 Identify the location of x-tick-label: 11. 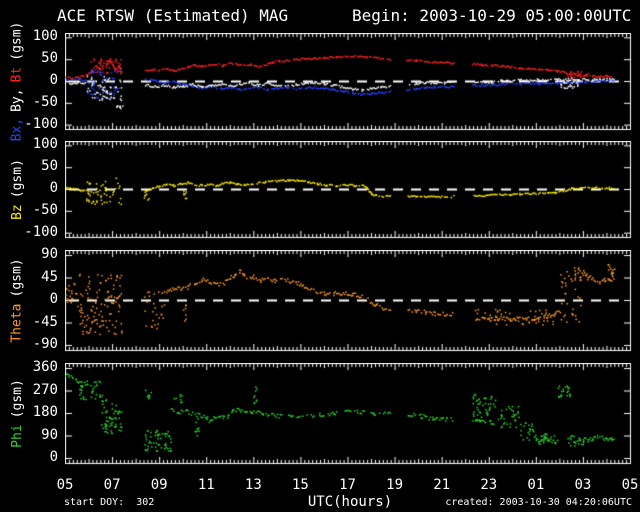
(206, 485).